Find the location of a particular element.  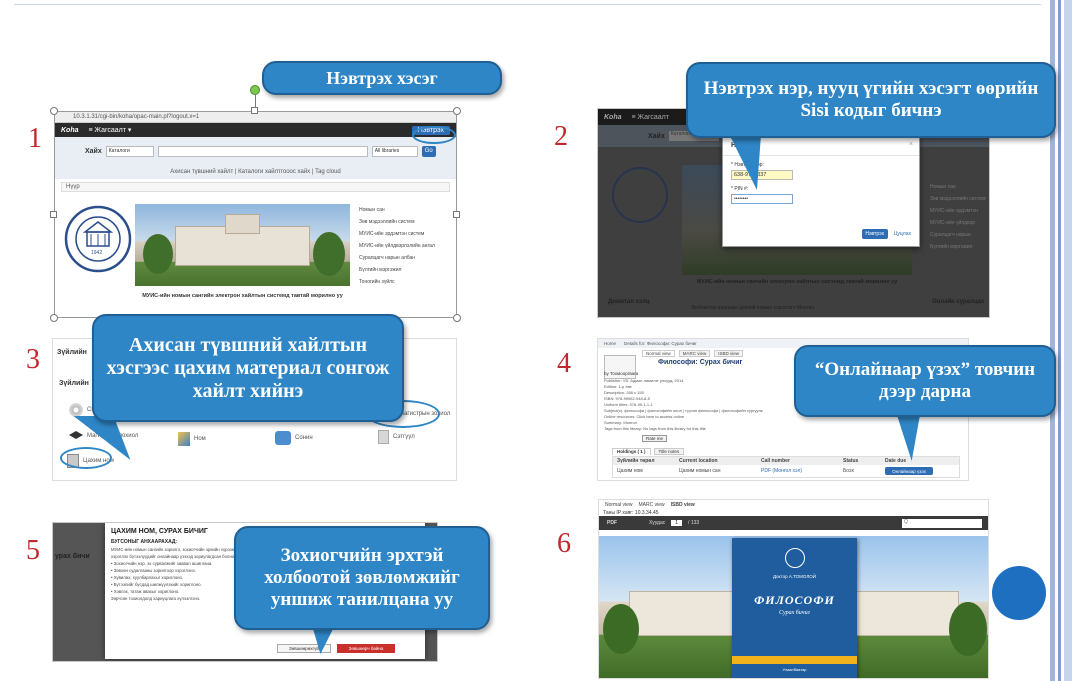

item-type-label: Ном is located at coordinates (200, 439).